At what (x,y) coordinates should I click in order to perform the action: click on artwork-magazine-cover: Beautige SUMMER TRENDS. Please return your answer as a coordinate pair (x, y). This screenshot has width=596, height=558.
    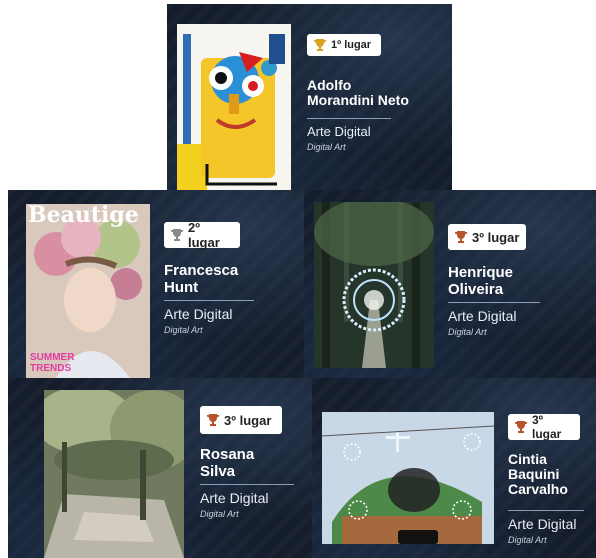
    Looking at the image, I should click on (88, 291).